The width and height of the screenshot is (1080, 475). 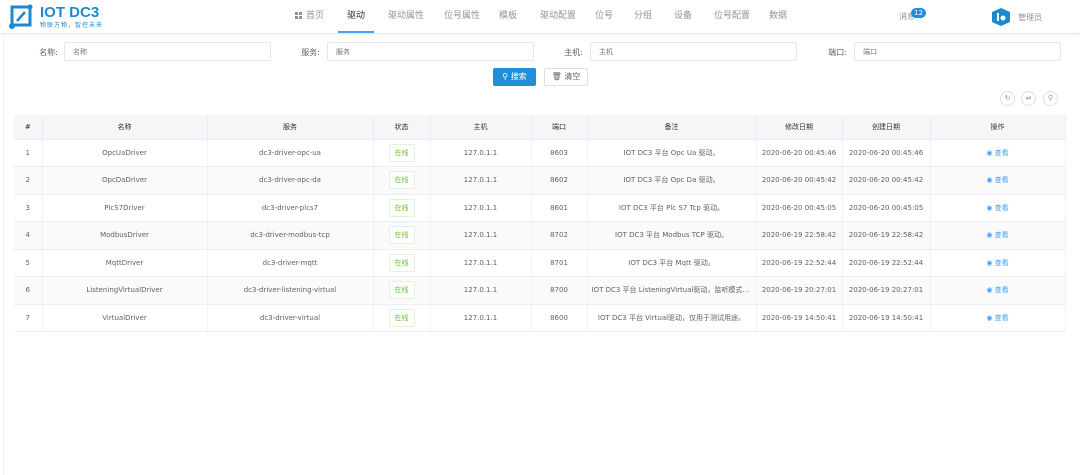 What do you see at coordinates (886, 127) in the screenshot?
I see `column-header: 创建日期` at bounding box center [886, 127].